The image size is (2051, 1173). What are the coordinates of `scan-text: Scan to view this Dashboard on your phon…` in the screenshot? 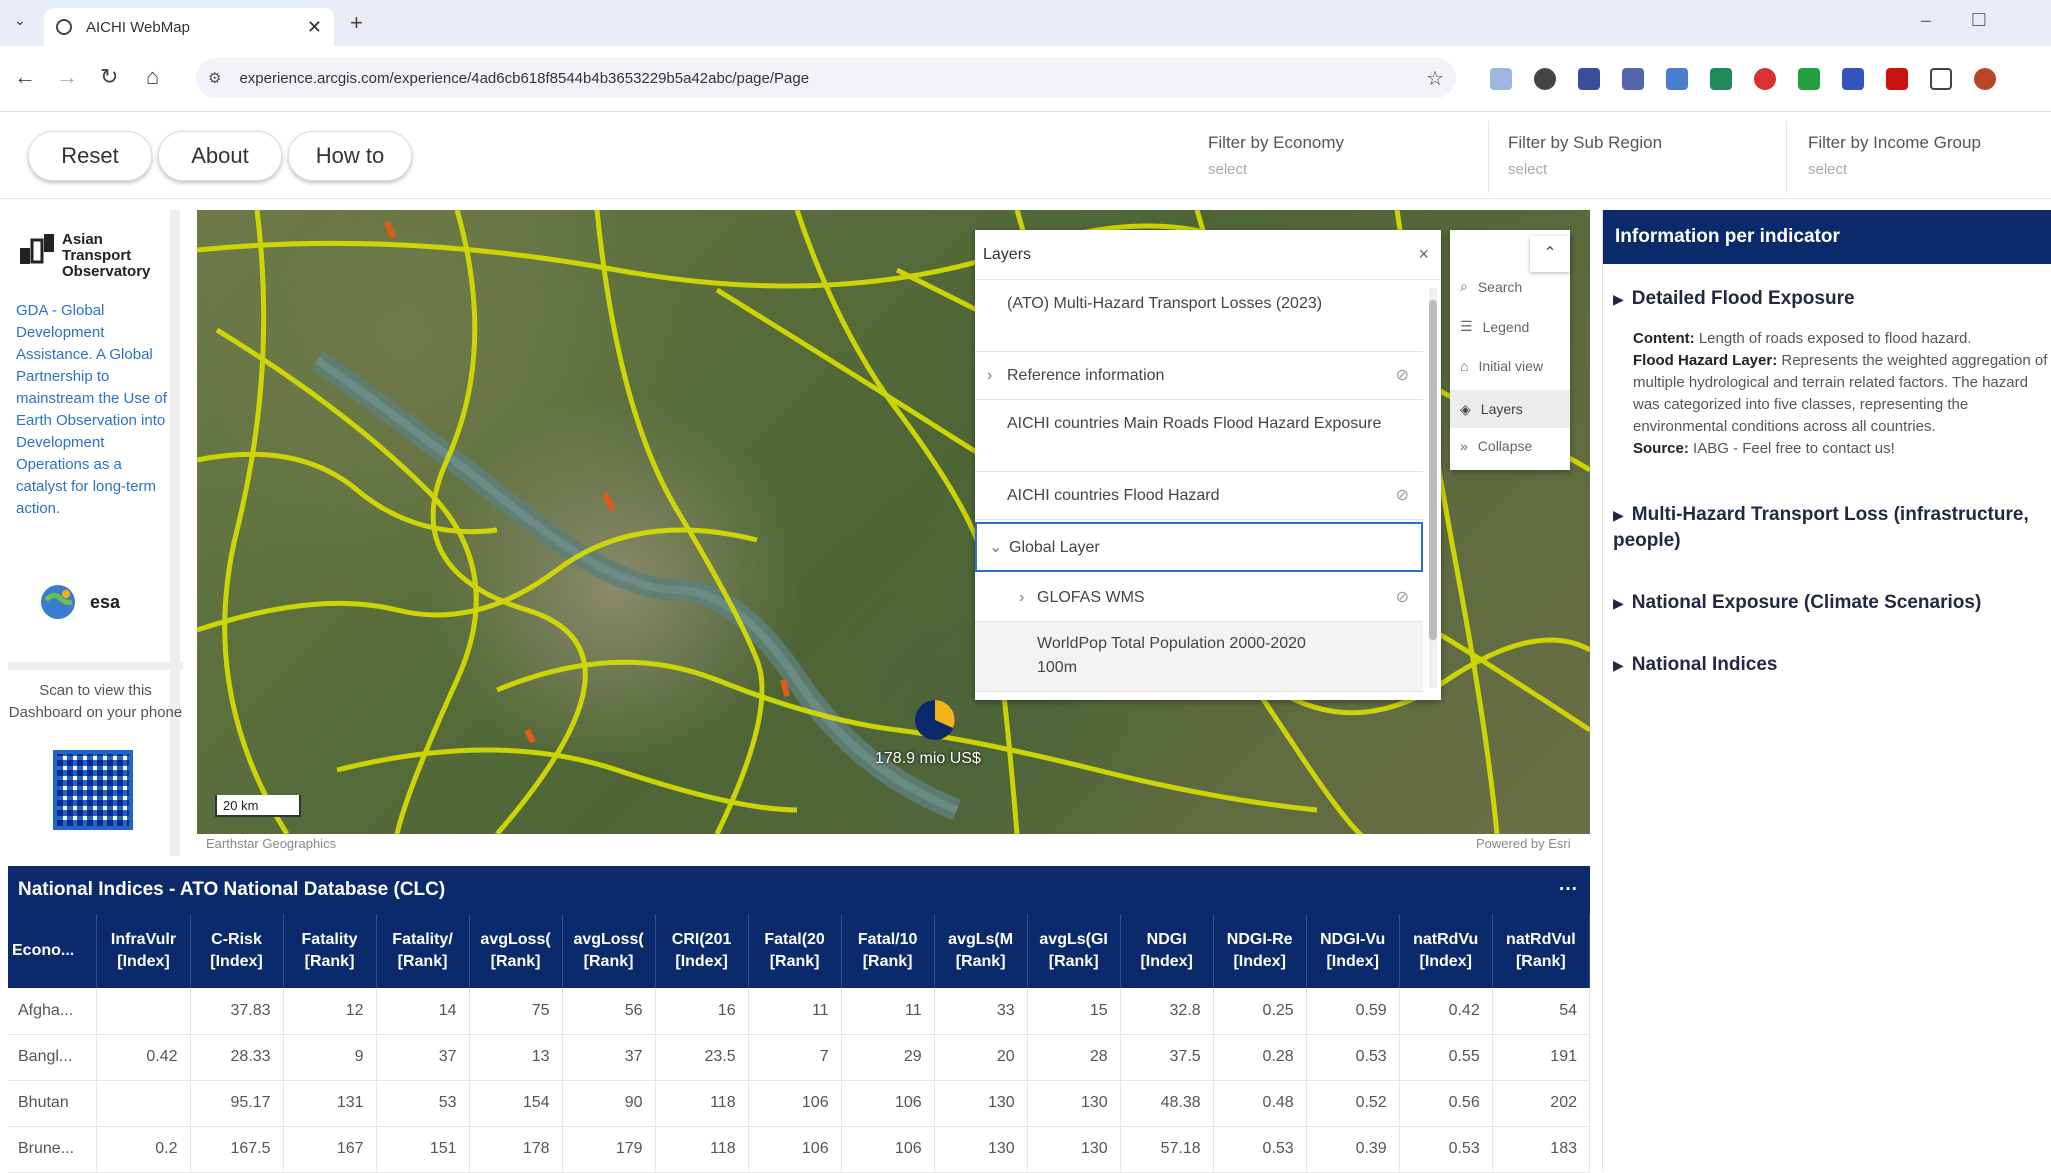 It's located at (95, 693).